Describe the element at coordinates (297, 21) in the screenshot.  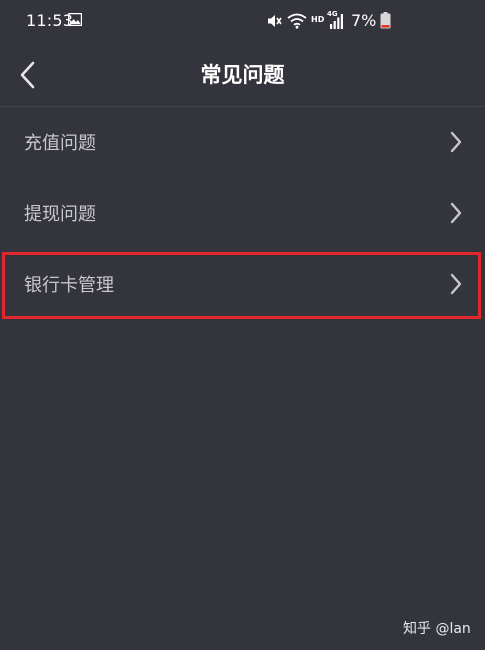
I see `wifi-icon` at that location.